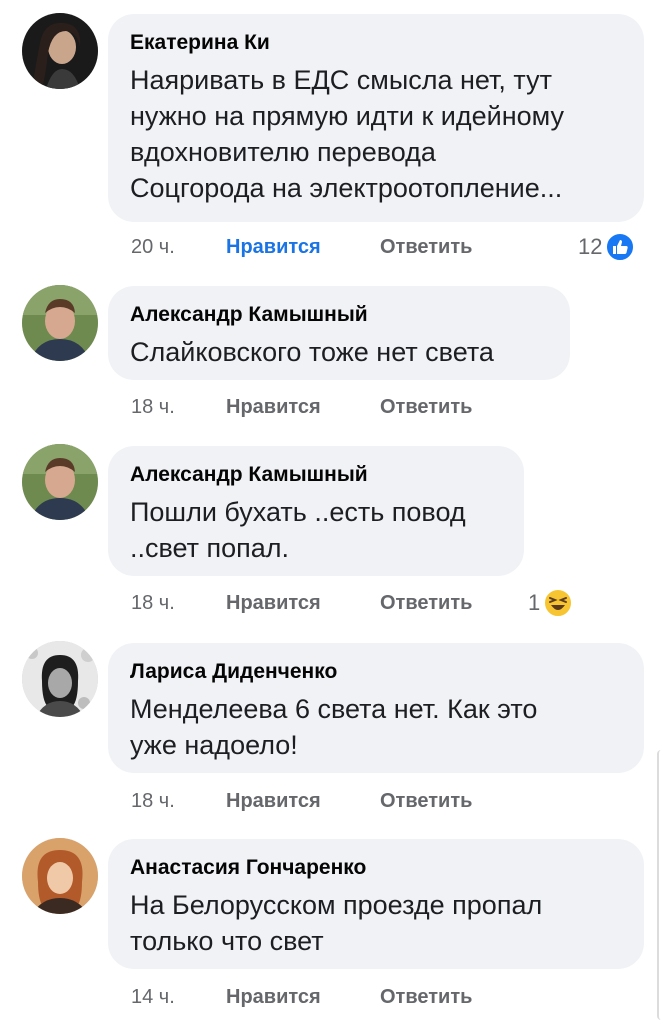 The height and width of the screenshot is (1024, 667). Describe the element at coordinates (298, 530) in the screenshot. I see `comment-text: Пошли бухать ..есть повод ..свет попал.` at that location.